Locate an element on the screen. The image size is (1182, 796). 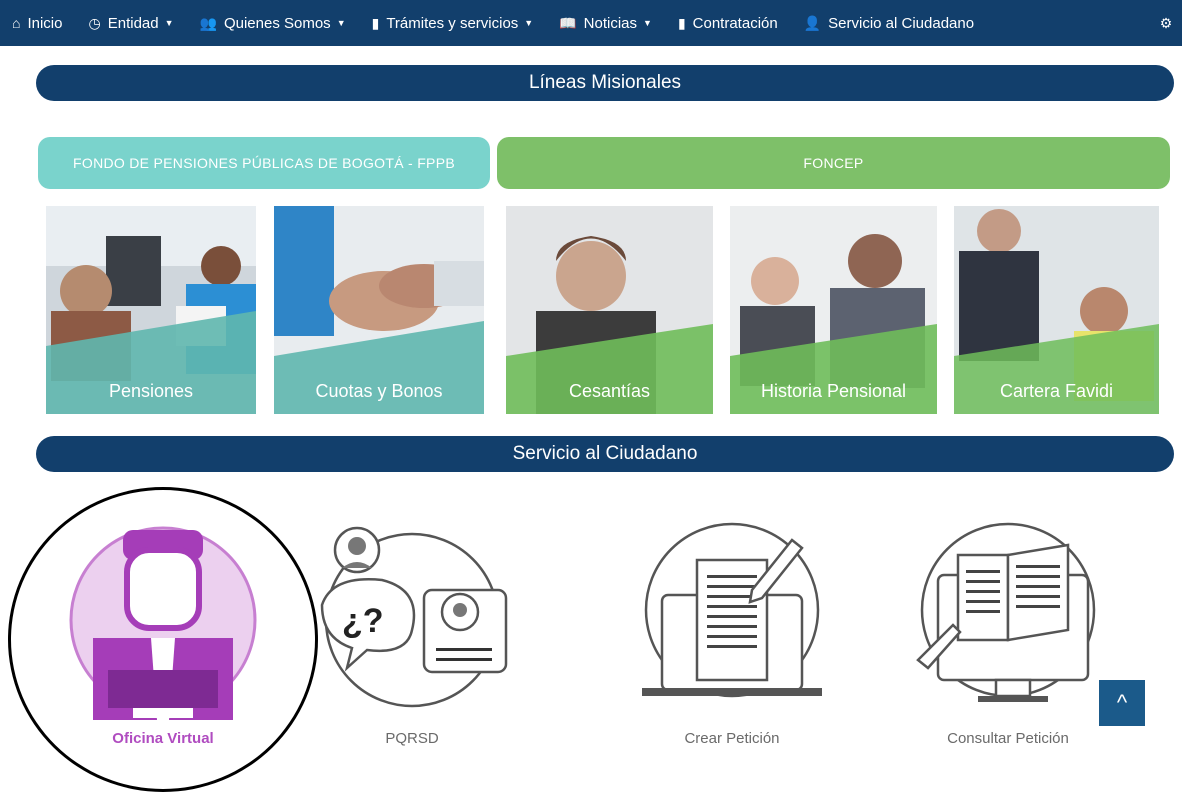
nav-label: Entidad is located at coordinates (133, 23).